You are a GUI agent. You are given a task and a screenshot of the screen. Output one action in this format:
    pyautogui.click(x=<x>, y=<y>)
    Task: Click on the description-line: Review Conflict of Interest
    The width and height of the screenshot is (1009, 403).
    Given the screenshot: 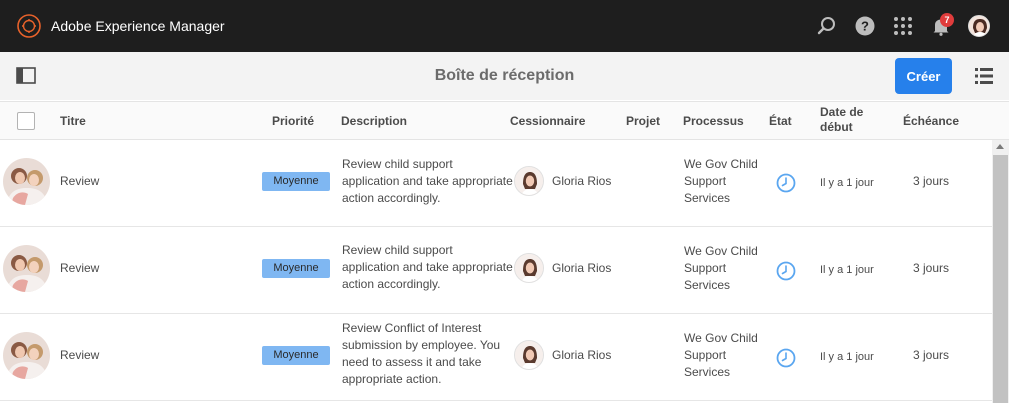 What is the action you would take?
    pyautogui.click(x=412, y=328)
    